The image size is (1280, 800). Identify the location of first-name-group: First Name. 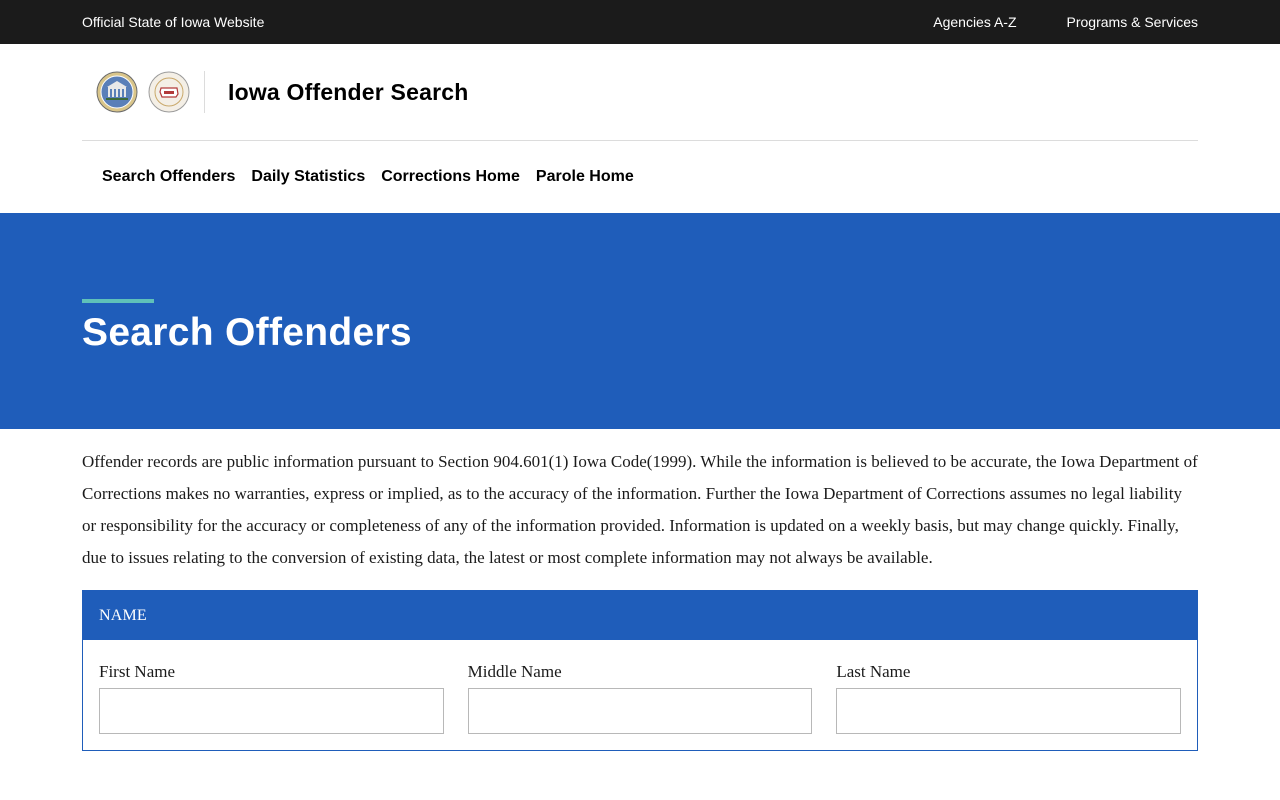
(271, 698).